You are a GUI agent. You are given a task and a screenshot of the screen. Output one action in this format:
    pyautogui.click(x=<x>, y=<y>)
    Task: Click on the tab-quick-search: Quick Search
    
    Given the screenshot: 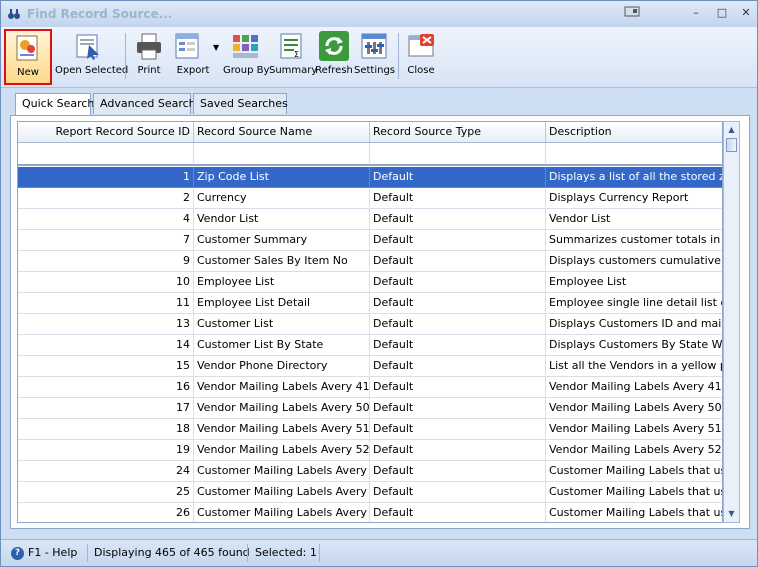 What is the action you would take?
    pyautogui.click(x=54, y=104)
    